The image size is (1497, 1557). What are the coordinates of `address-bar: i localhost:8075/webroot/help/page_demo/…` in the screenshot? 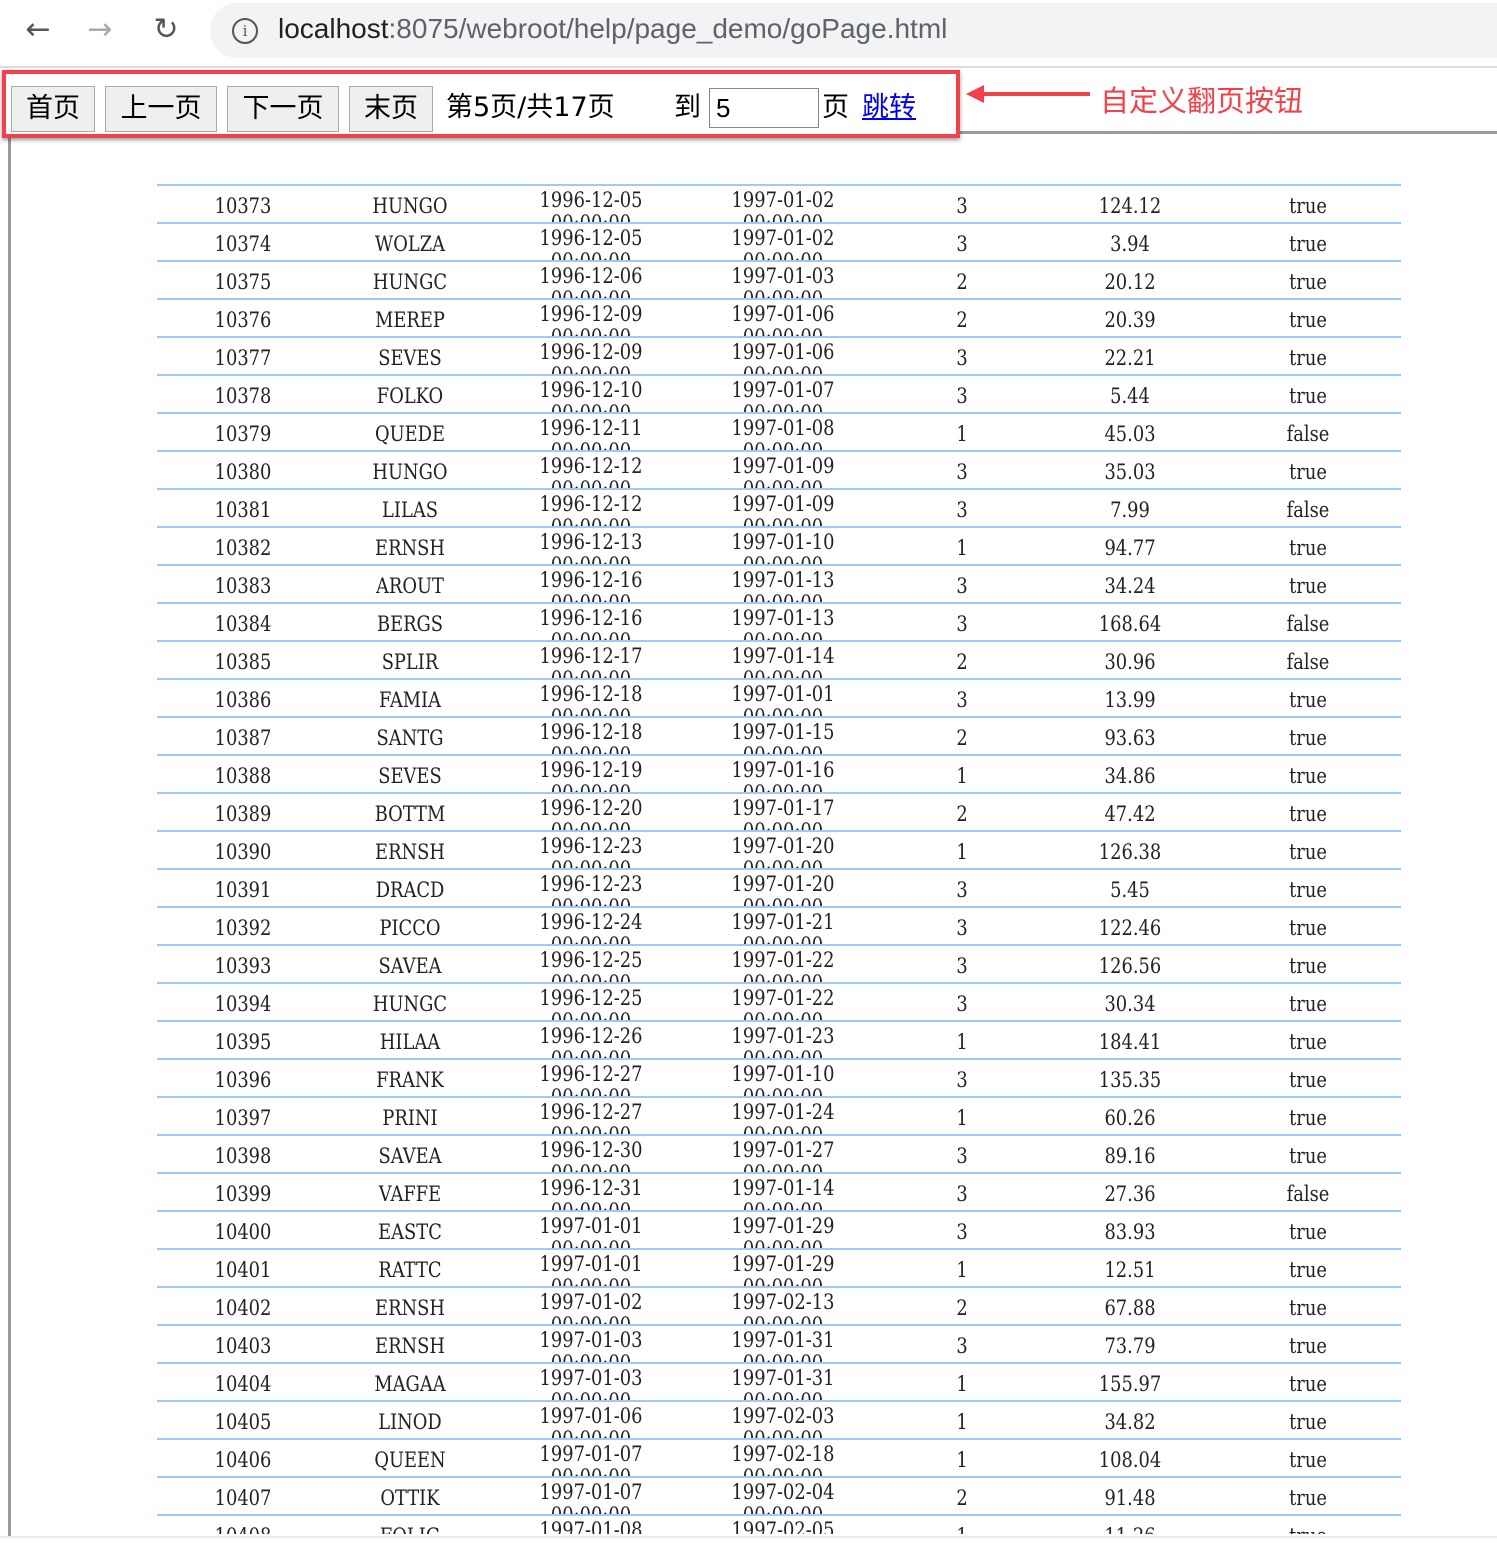 It's located at (853, 30).